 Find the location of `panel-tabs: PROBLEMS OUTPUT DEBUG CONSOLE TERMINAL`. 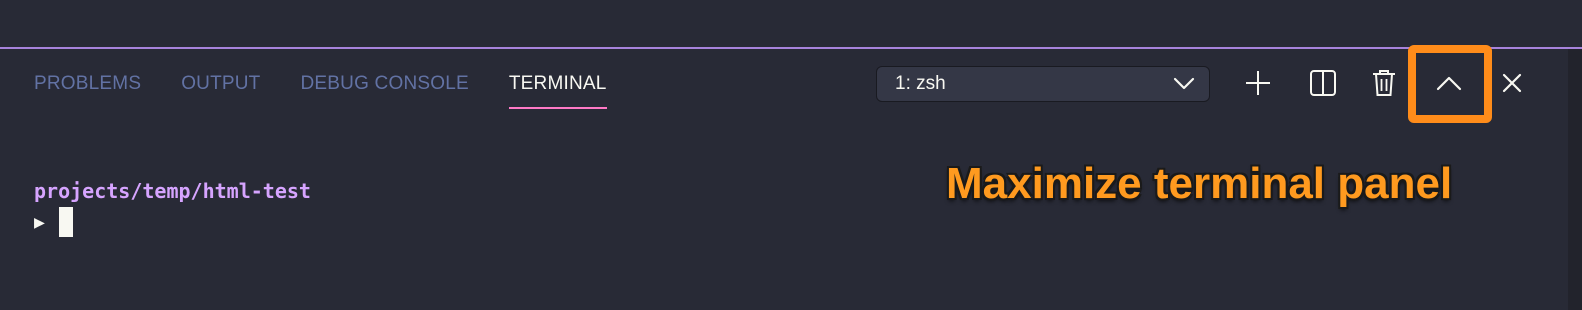

panel-tabs: PROBLEMS OUTPUT DEBUG CONSOLE TERMINAL is located at coordinates (320, 91).